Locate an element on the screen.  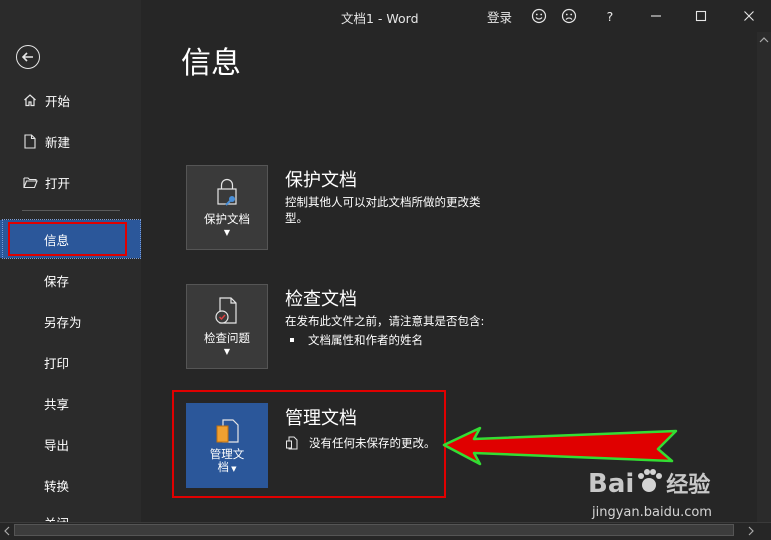
sidebar-item-transform: 转换 is located at coordinates (70, 485).